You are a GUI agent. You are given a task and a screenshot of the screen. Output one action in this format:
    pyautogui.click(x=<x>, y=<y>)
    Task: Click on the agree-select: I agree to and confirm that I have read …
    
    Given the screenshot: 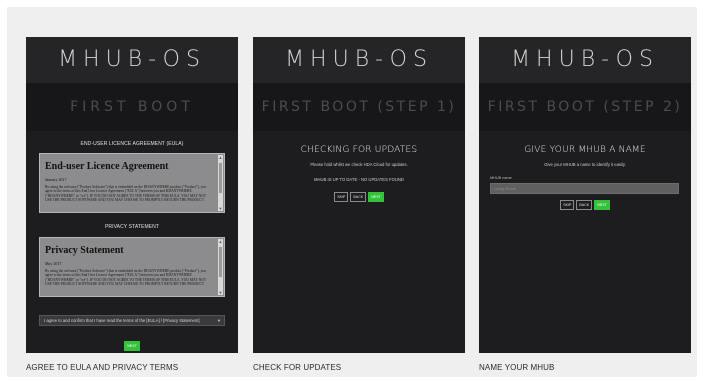 What is the action you would take?
    pyautogui.click(x=132, y=320)
    